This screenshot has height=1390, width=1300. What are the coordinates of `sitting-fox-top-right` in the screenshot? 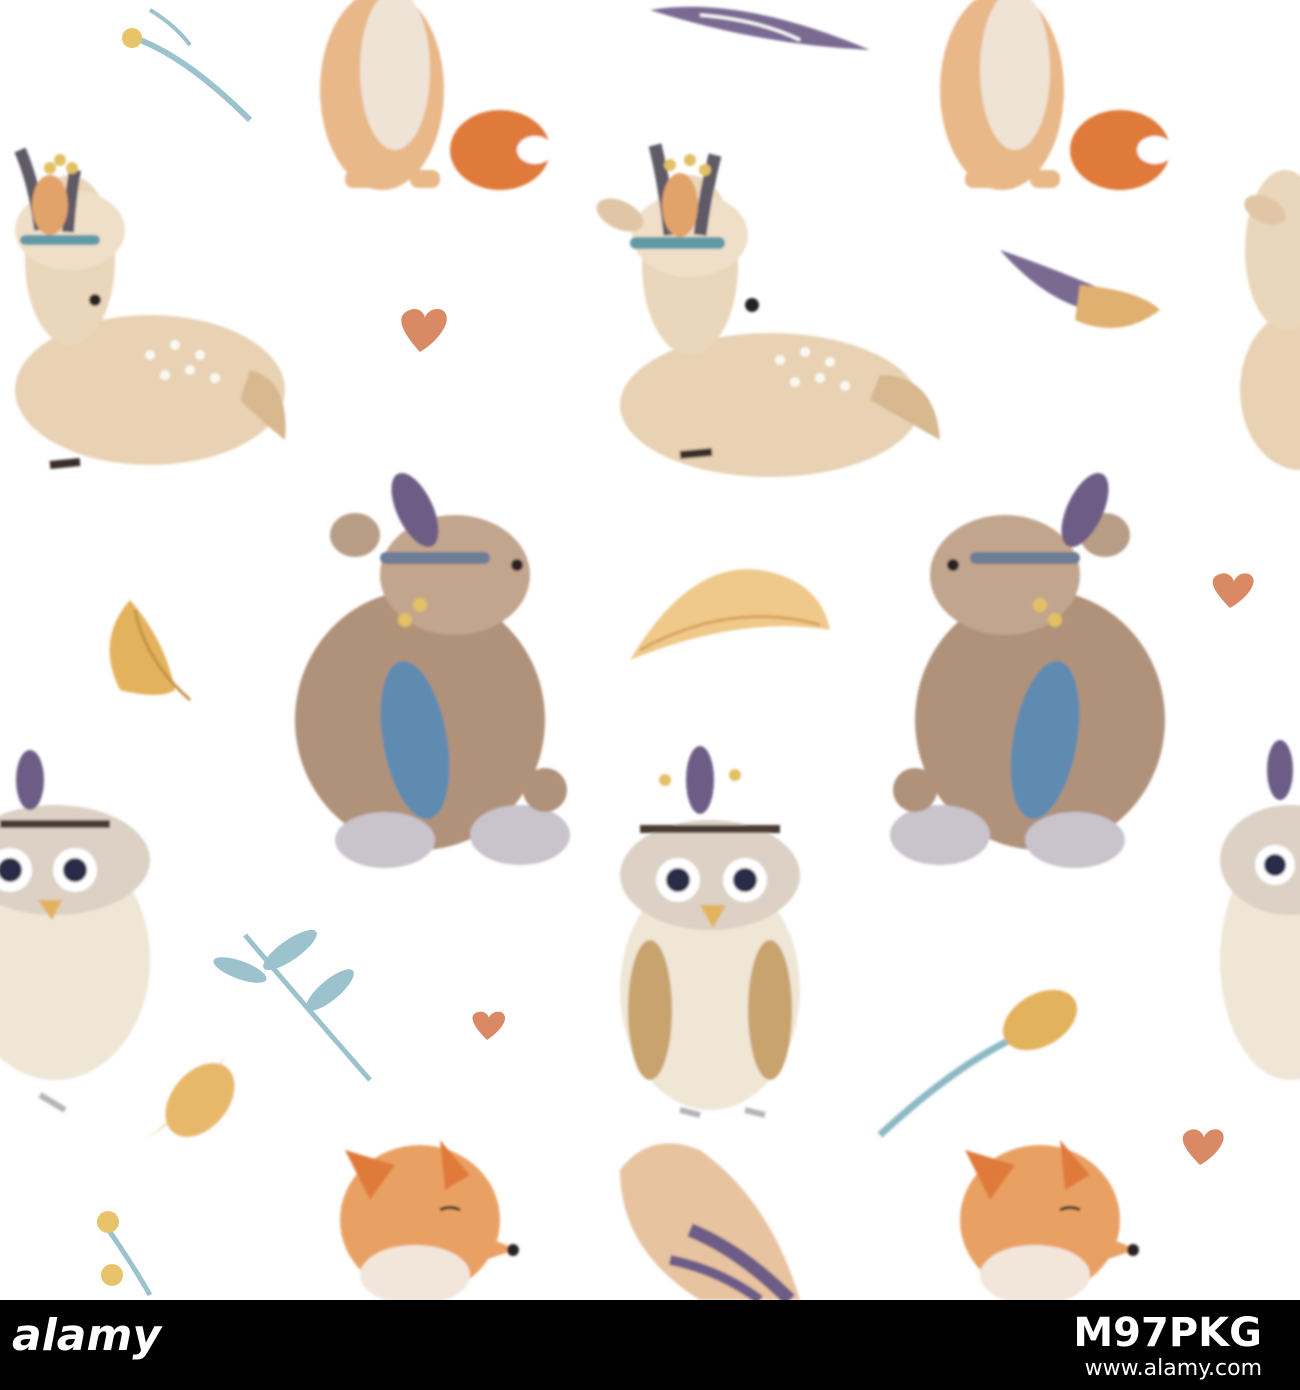 It's located at (1056, 95).